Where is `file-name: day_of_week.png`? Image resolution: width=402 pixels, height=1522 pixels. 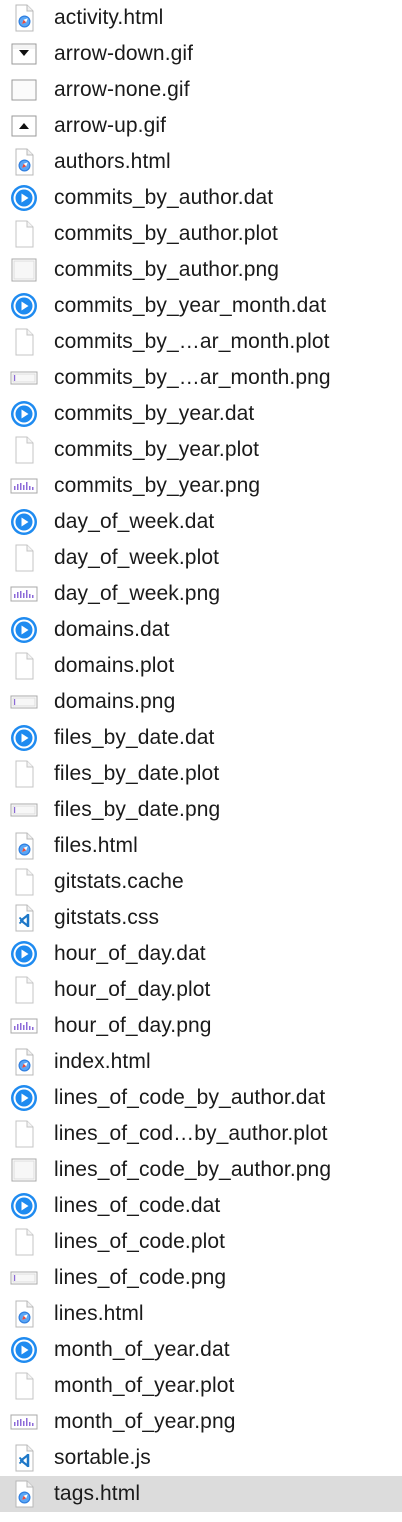 file-name: day_of_week.png is located at coordinates (137, 593).